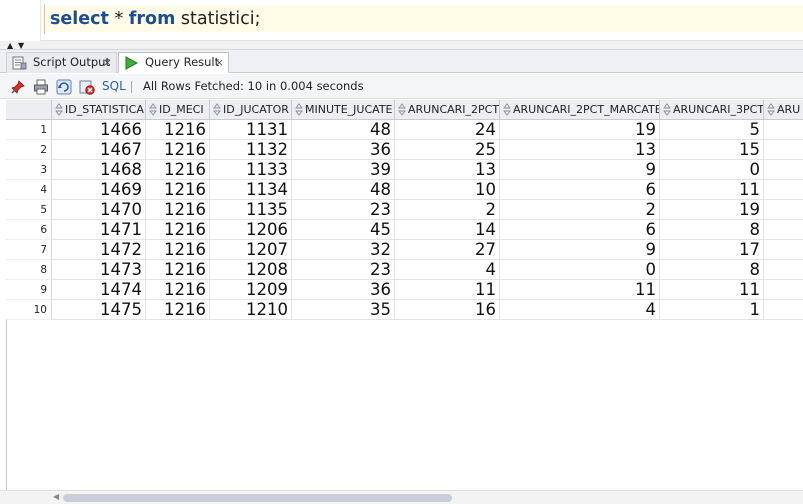 The image size is (803, 504). Describe the element at coordinates (10, 46) in the screenshot. I see `expand-up-icon: ▲` at that location.